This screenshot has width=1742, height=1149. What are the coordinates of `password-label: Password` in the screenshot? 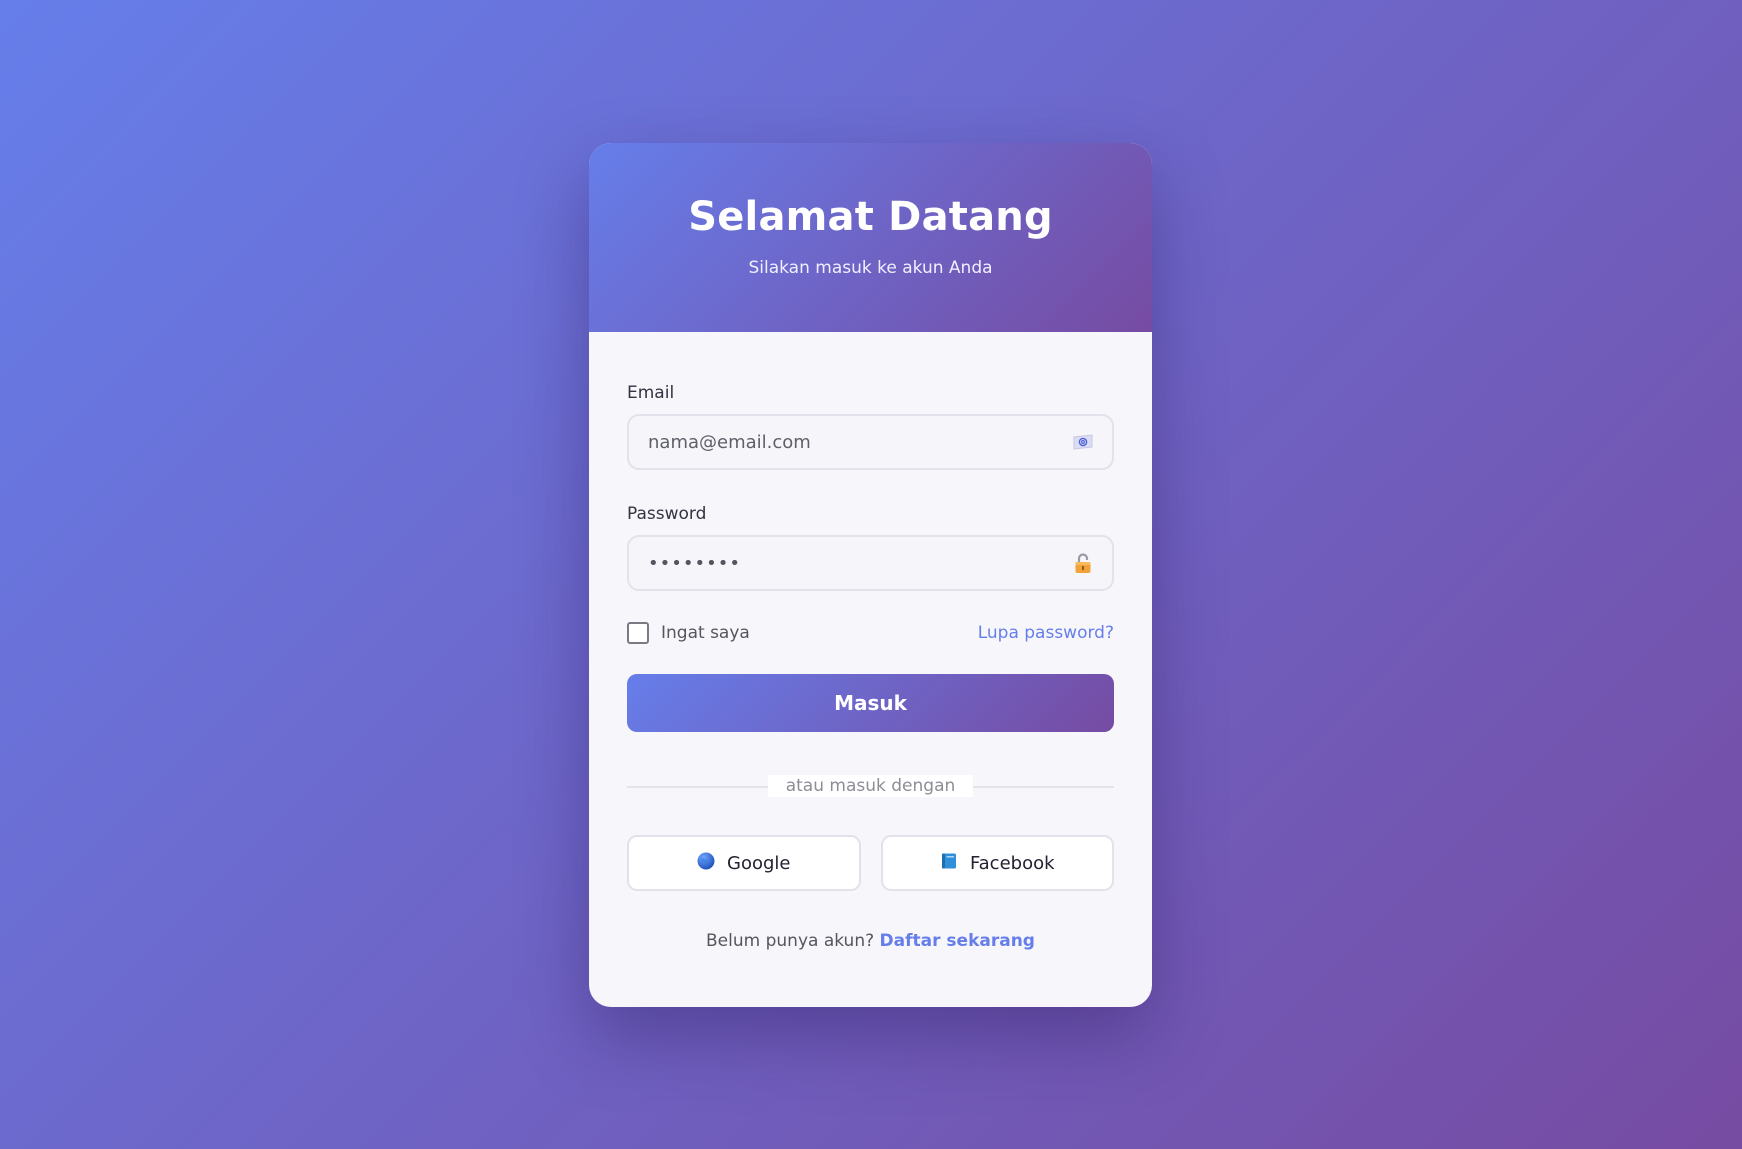 It's located at (667, 514).